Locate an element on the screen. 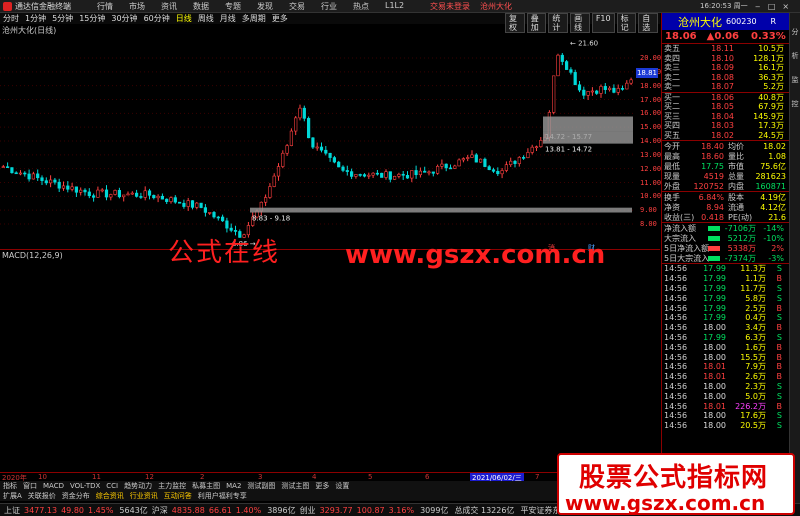 This screenshot has height=516, width=800. indicator-tab: 私募主图 is located at coordinates (206, 486).